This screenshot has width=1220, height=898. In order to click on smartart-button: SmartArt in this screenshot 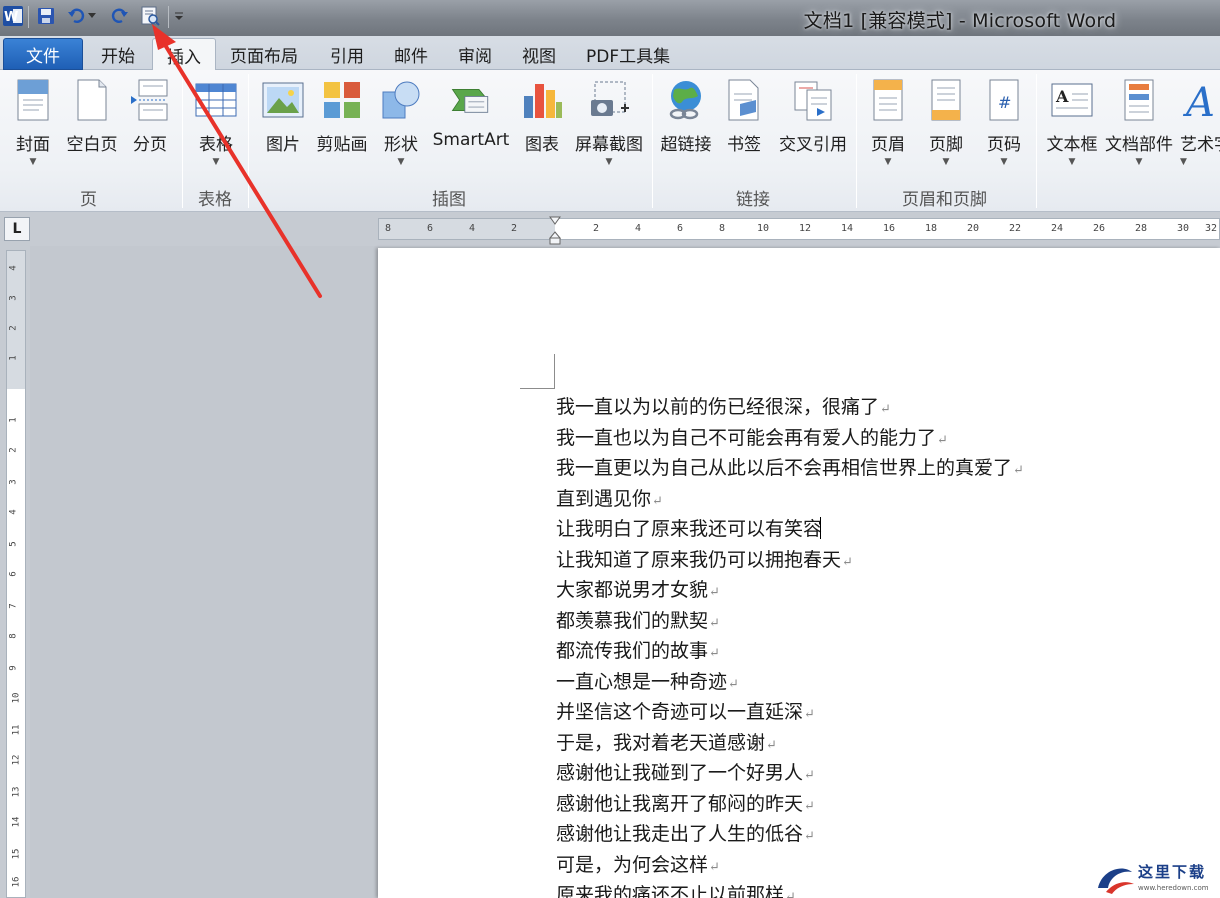, I will do `click(471, 113)`.